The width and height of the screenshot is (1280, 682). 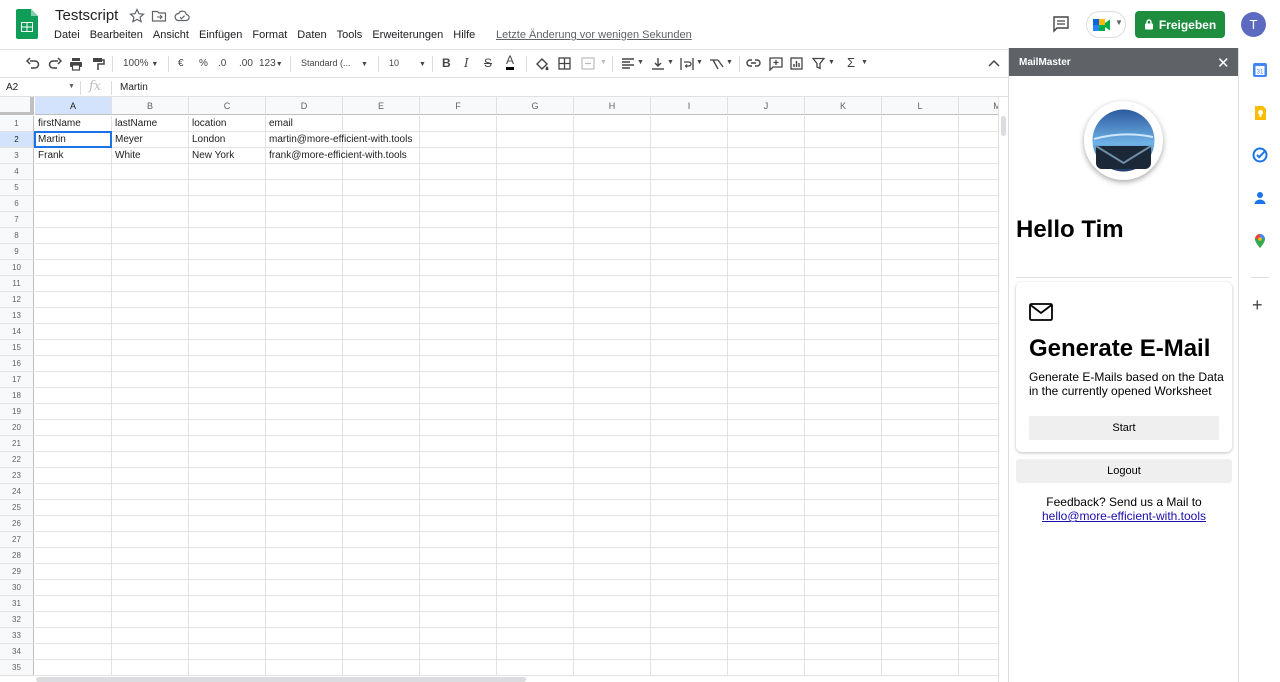 I want to click on cell-f12, so click(x=458, y=300).